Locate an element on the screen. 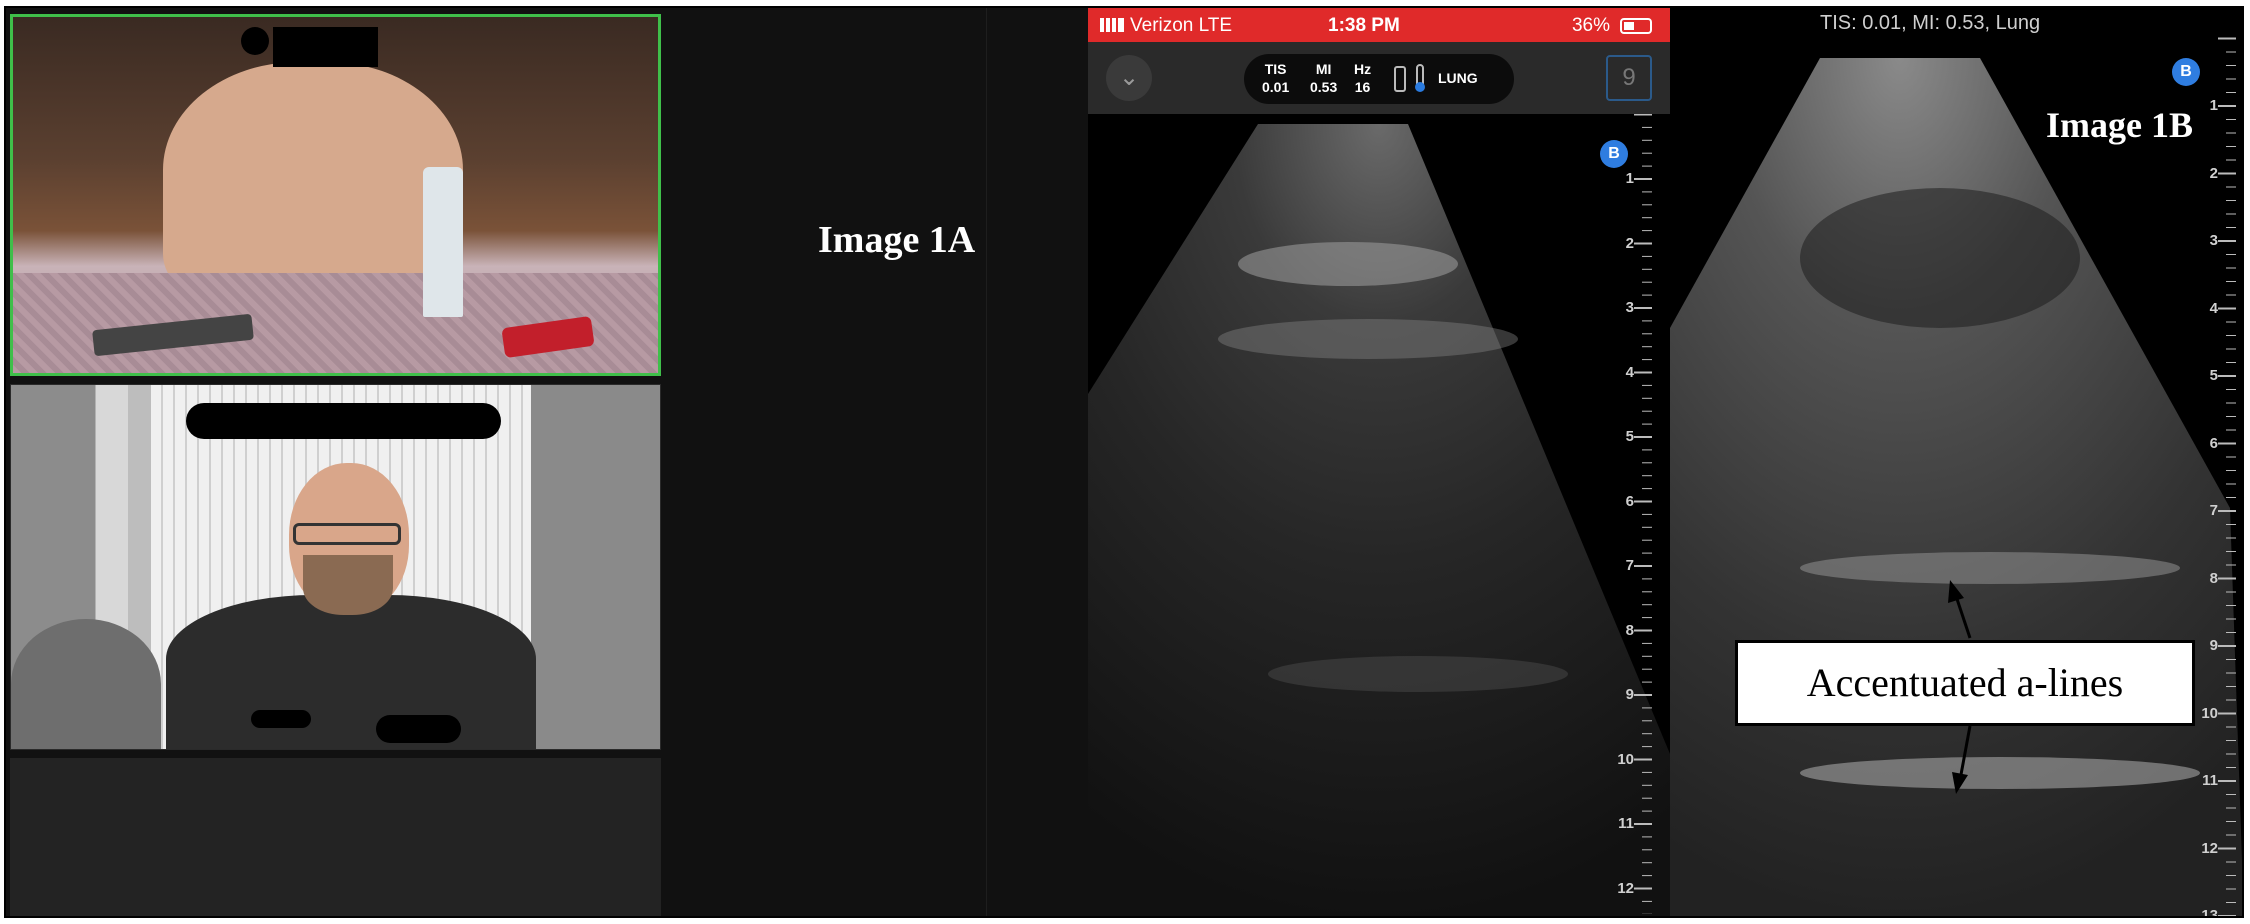 The width and height of the screenshot is (2250, 924). carrier-label: Verizon LTE is located at coordinates (1181, 25).